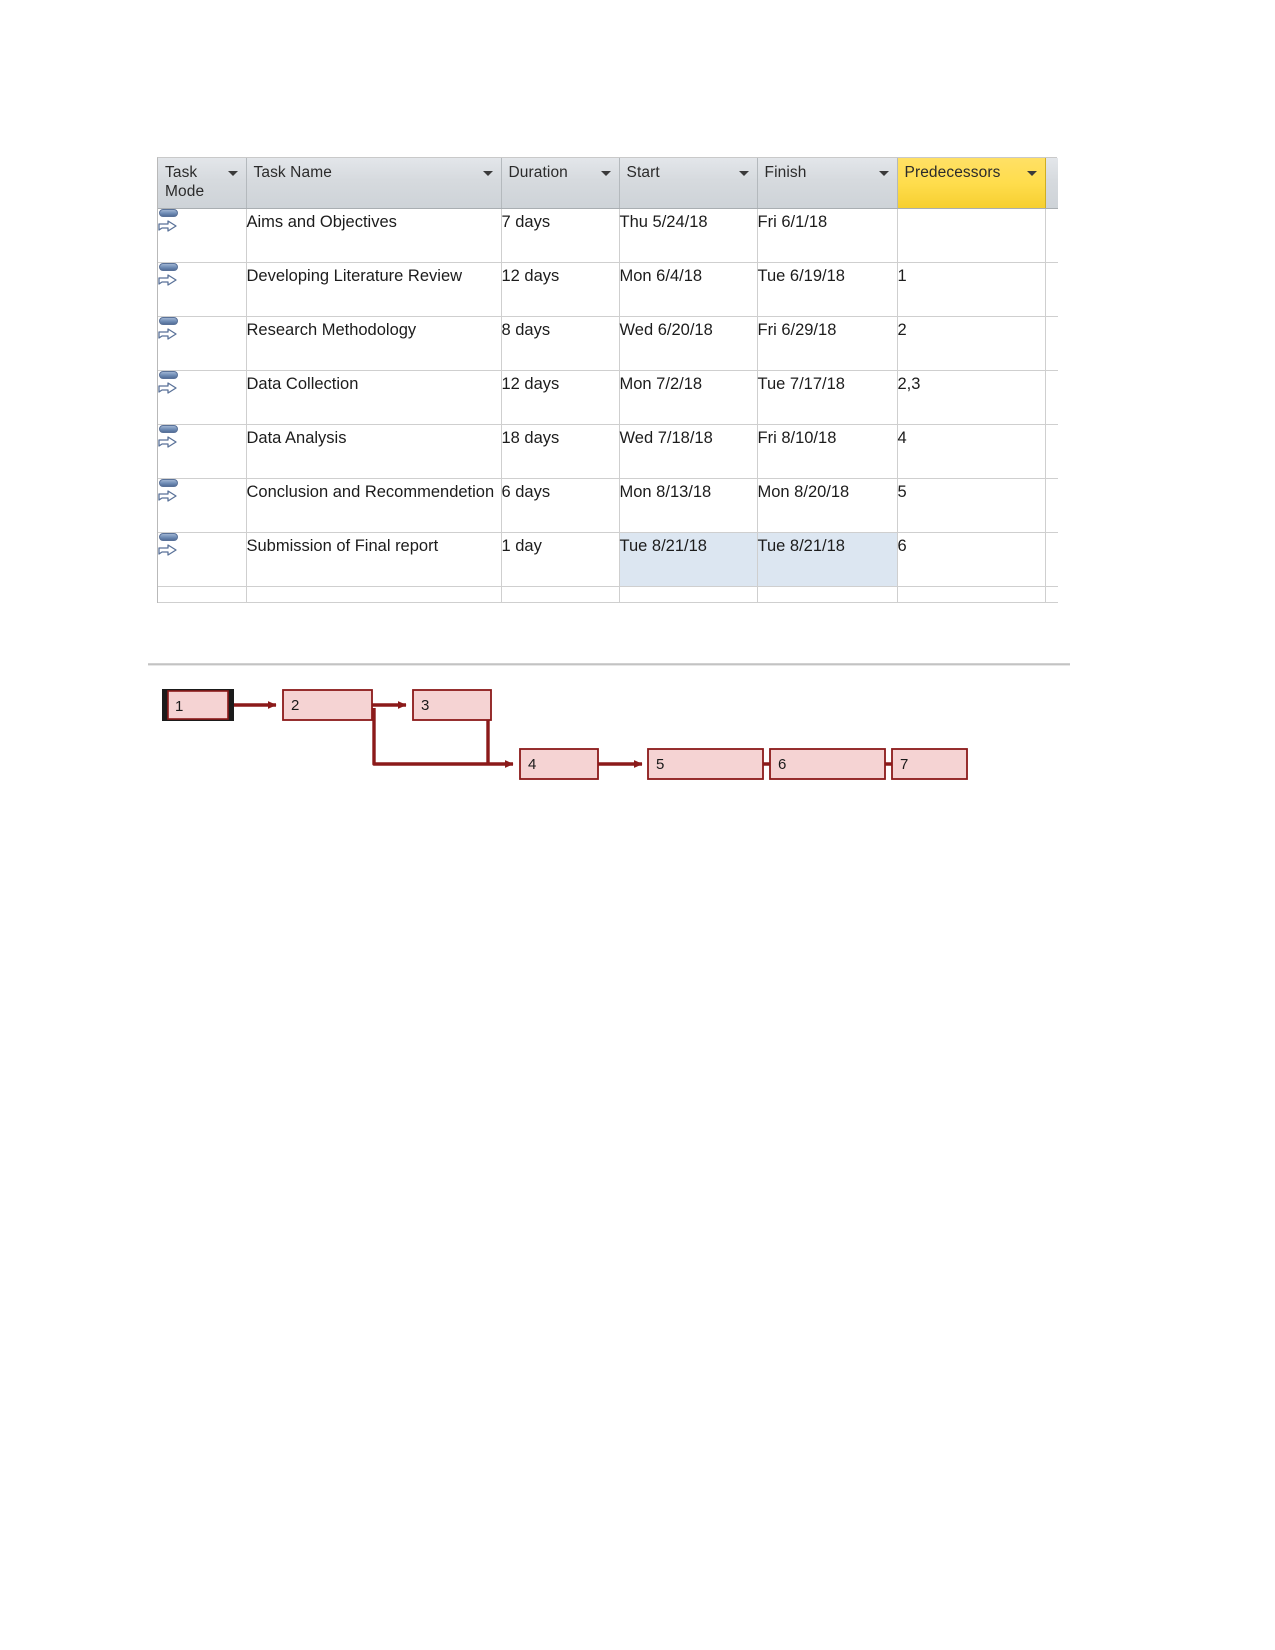 The width and height of the screenshot is (1275, 1650). Describe the element at coordinates (179, 706) in the screenshot. I see `diagram-node-1-label: 1` at that location.